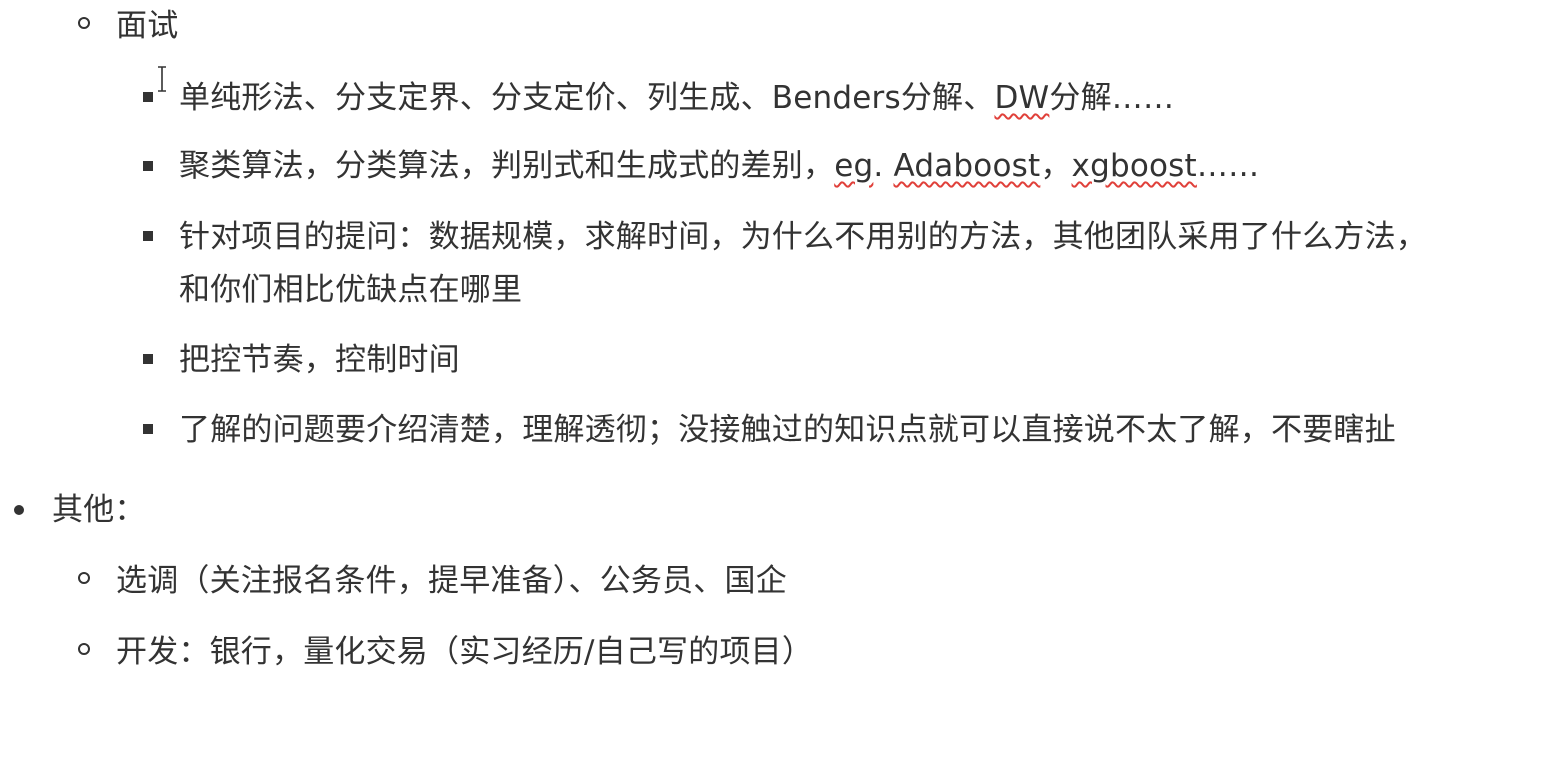  Describe the element at coordinates (883, 166) in the screenshot. I see `interview-item-2-text-b: .` at that location.